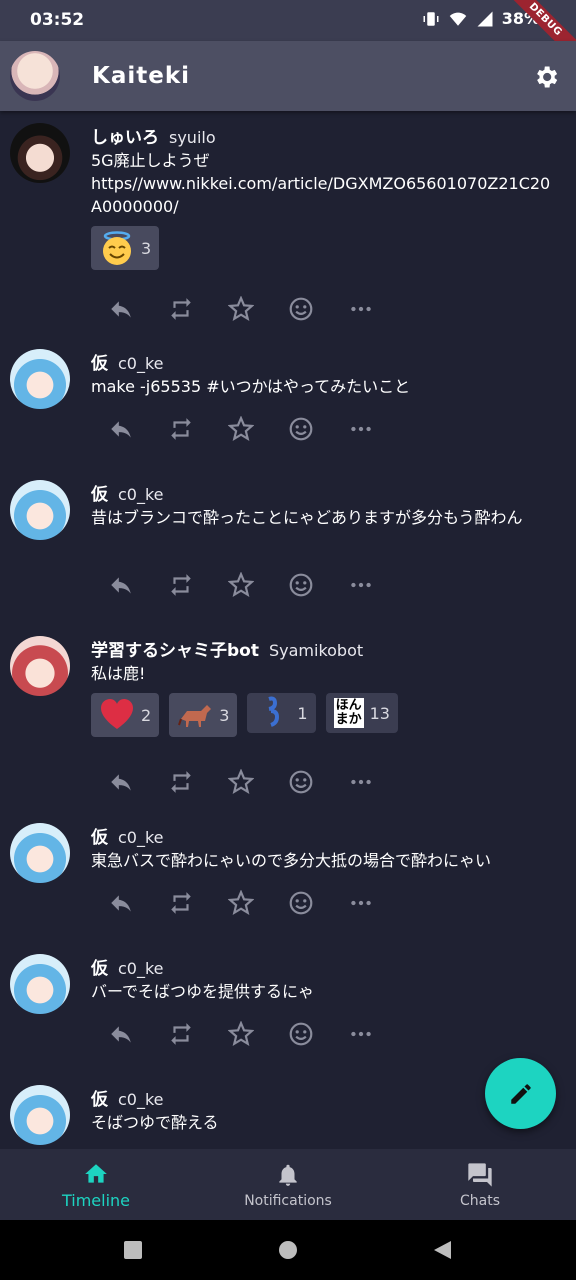 This screenshot has width=576, height=1280. I want to click on gear-icon, so click(546, 77).